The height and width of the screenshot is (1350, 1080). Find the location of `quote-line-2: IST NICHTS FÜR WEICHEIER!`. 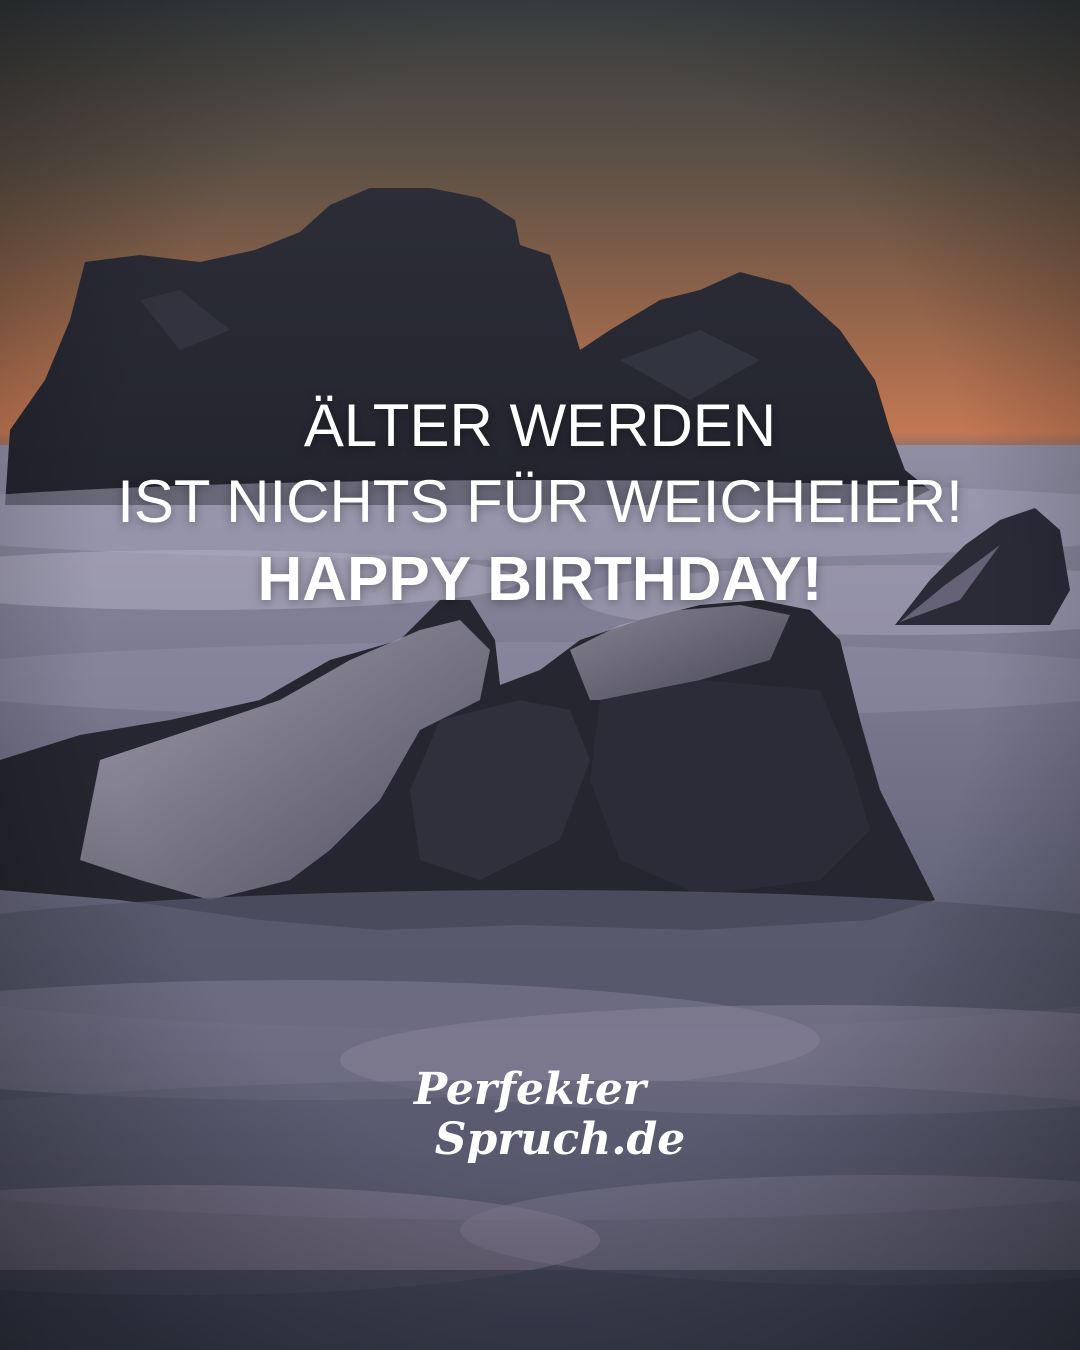

quote-line-2: IST NICHTS FÜR WEICHEIER! is located at coordinates (540, 501).